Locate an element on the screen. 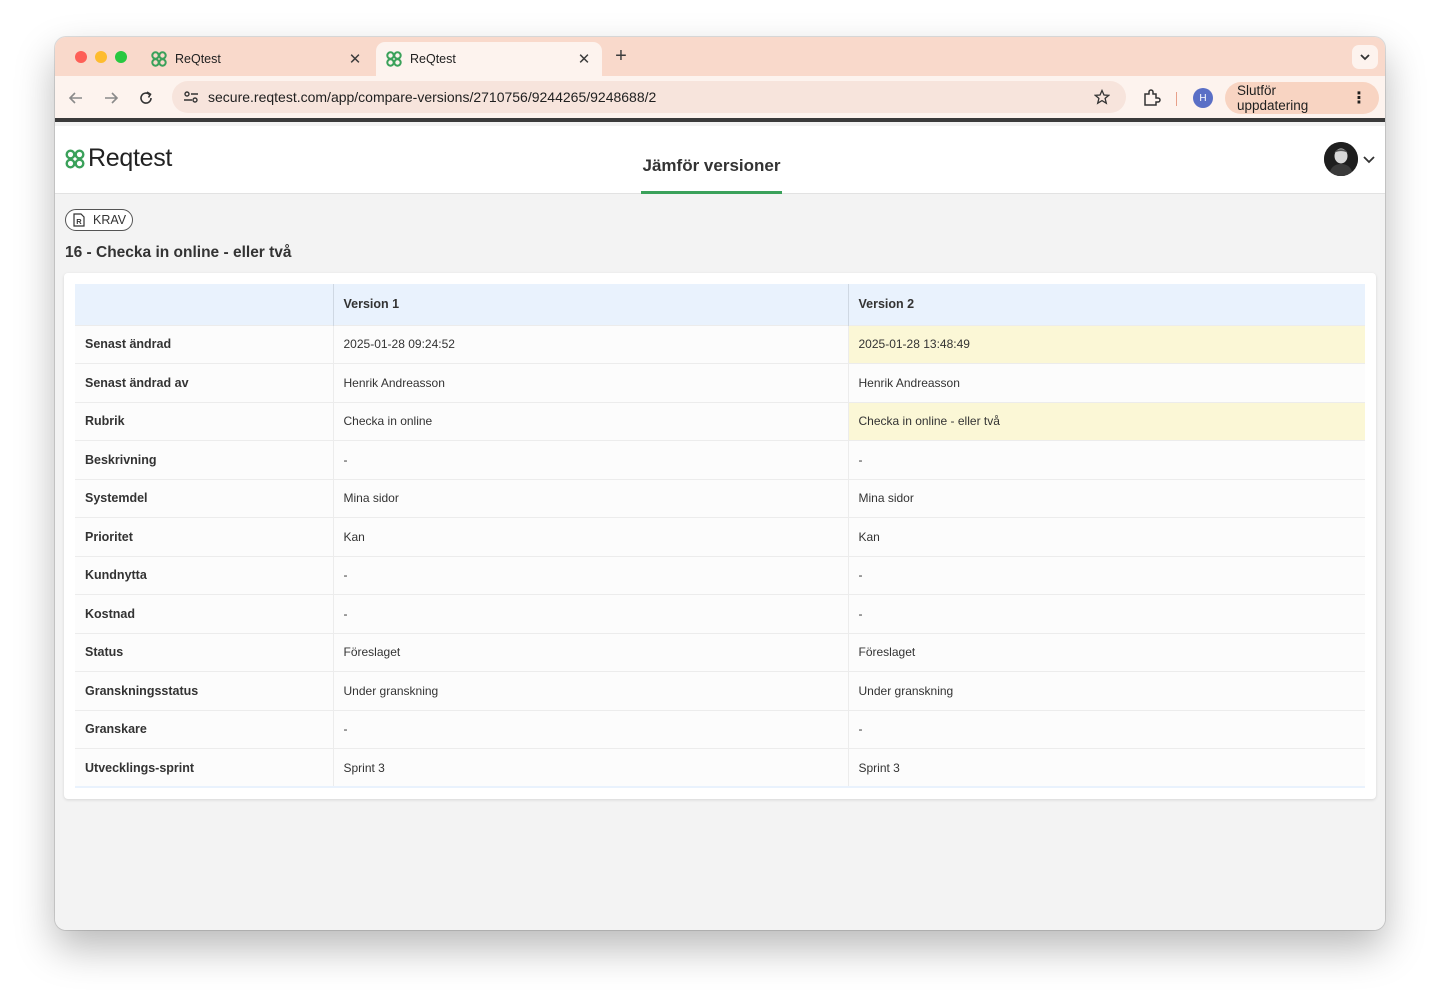 This screenshot has height=1002, width=1440. minimize-window-button is located at coordinates (101, 57).